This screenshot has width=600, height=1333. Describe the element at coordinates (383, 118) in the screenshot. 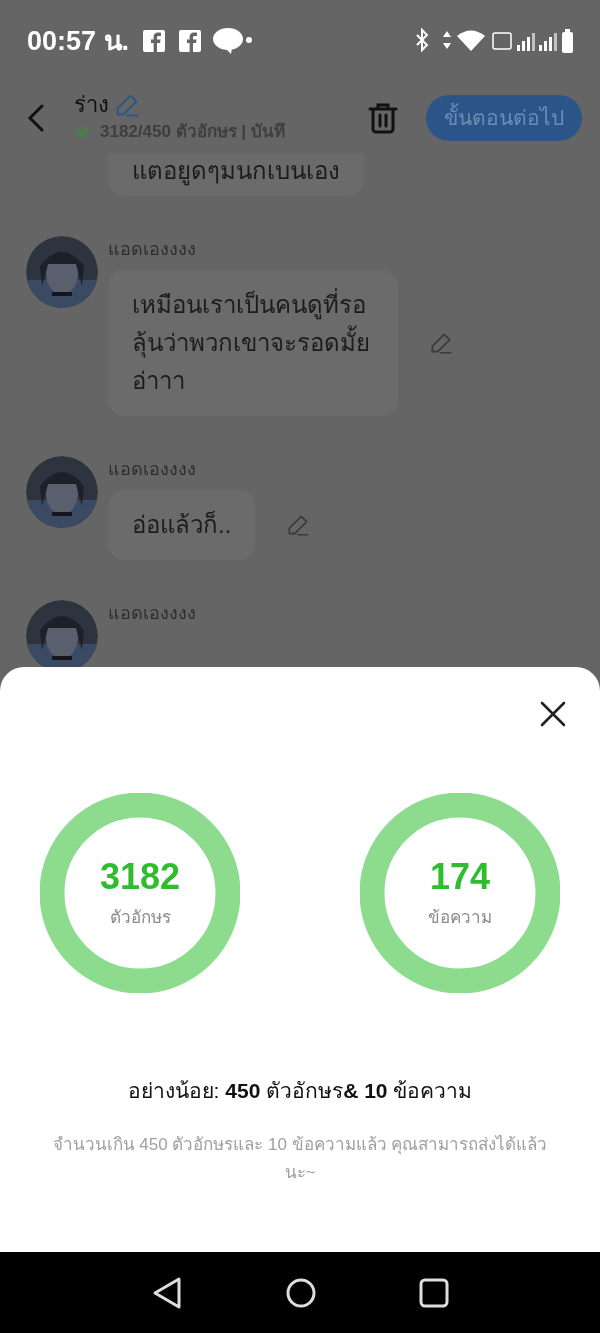

I see `trash-icon` at that location.